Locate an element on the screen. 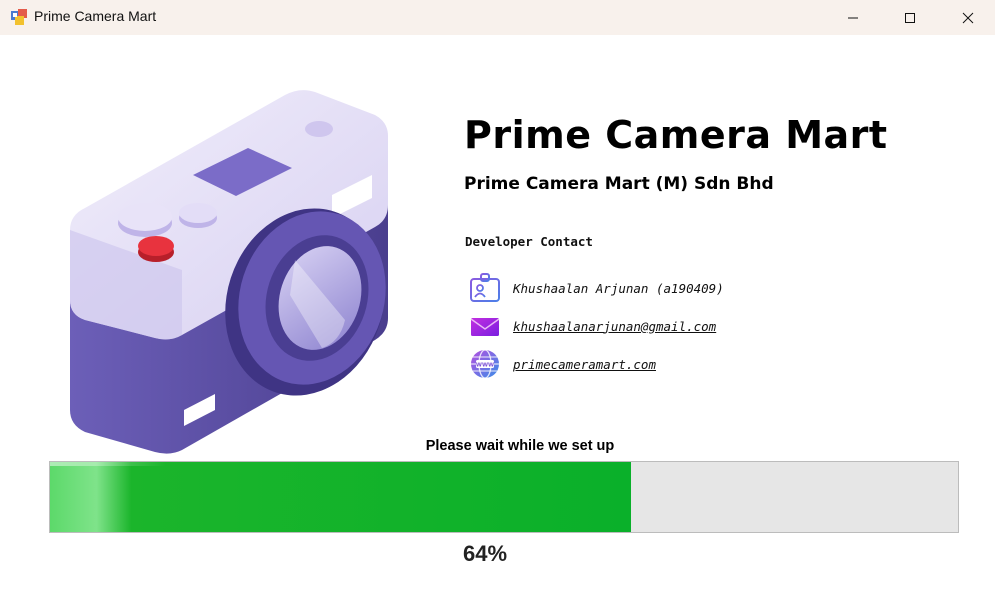 This screenshot has height=593, width=995. minimize-icon is located at coordinates (853, 17).